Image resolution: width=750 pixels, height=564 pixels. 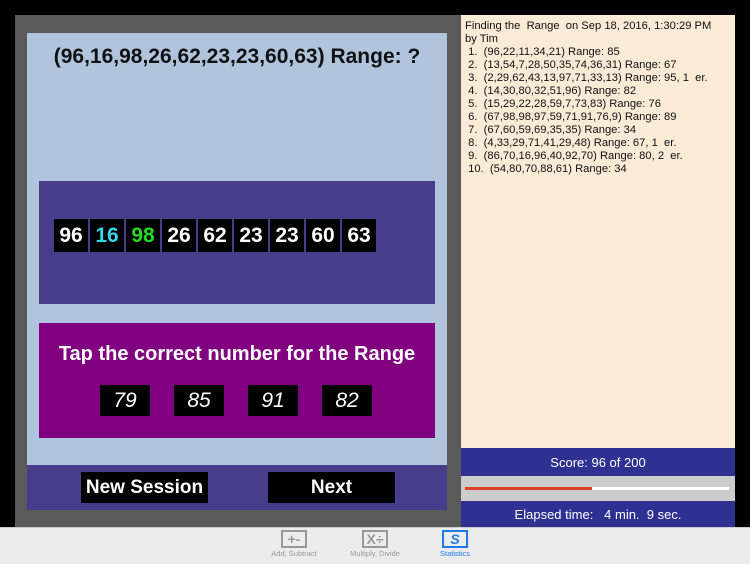 I want to click on number-tile: 62, so click(x=215, y=235).